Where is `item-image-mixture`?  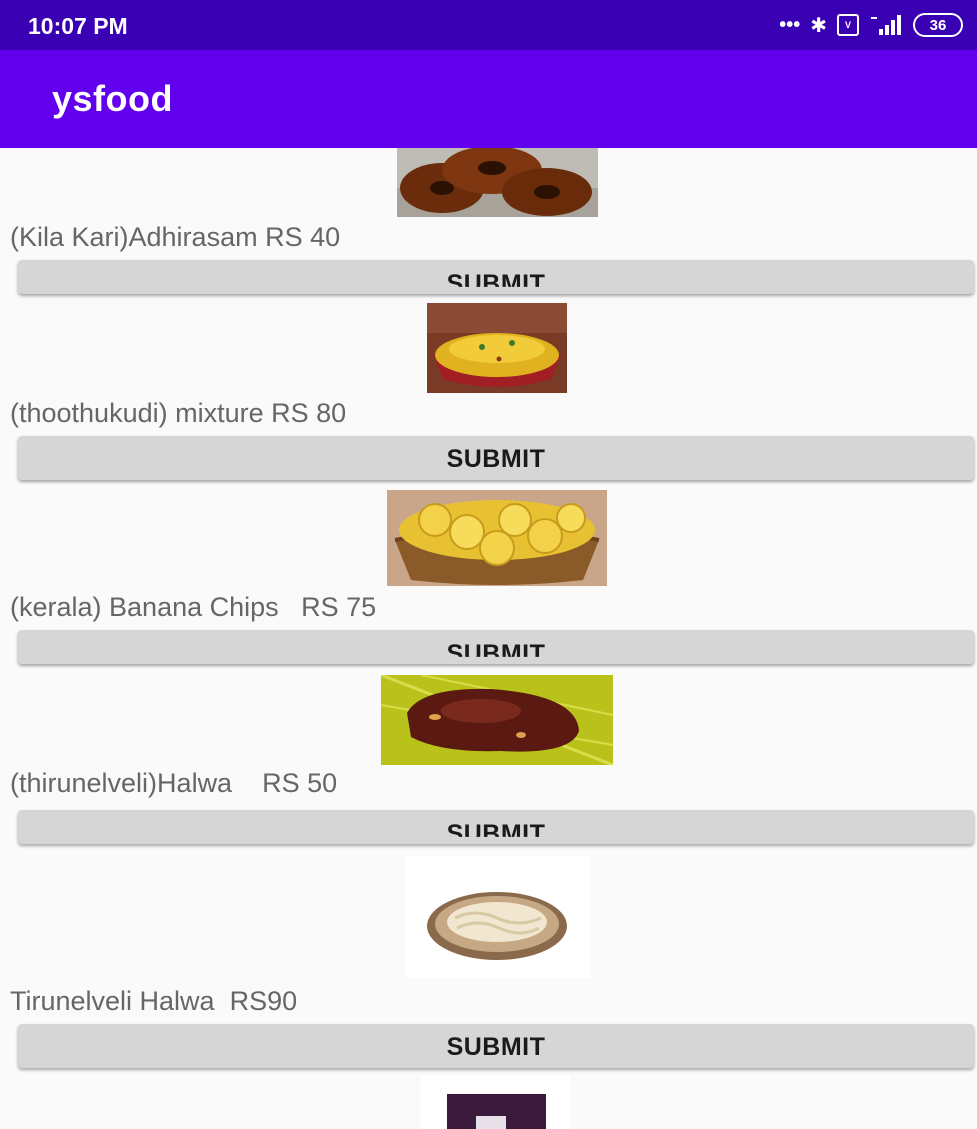 item-image-mixture is located at coordinates (497, 348).